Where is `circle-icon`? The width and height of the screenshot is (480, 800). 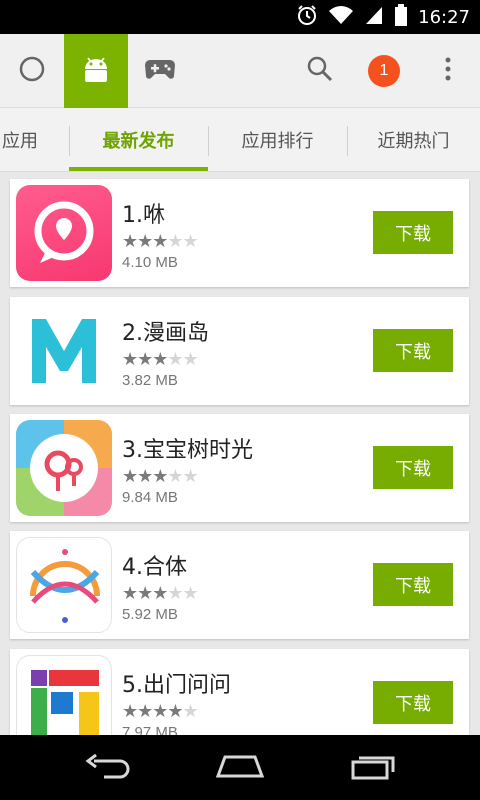 circle-icon is located at coordinates (32, 71).